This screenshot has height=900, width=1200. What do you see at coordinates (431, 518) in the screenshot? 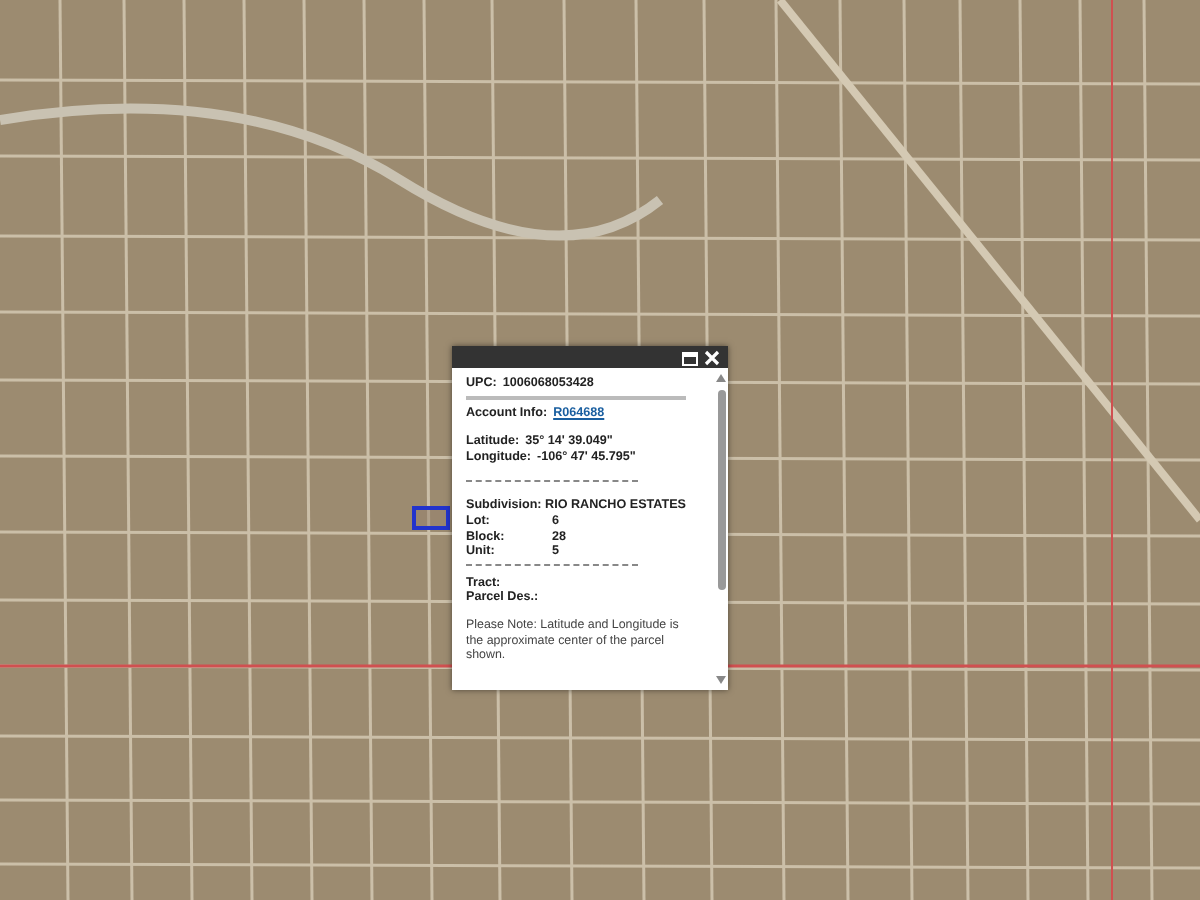
I see `parcel-outline` at bounding box center [431, 518].